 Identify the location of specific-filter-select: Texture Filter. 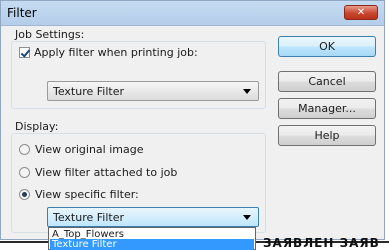
(153, 217).